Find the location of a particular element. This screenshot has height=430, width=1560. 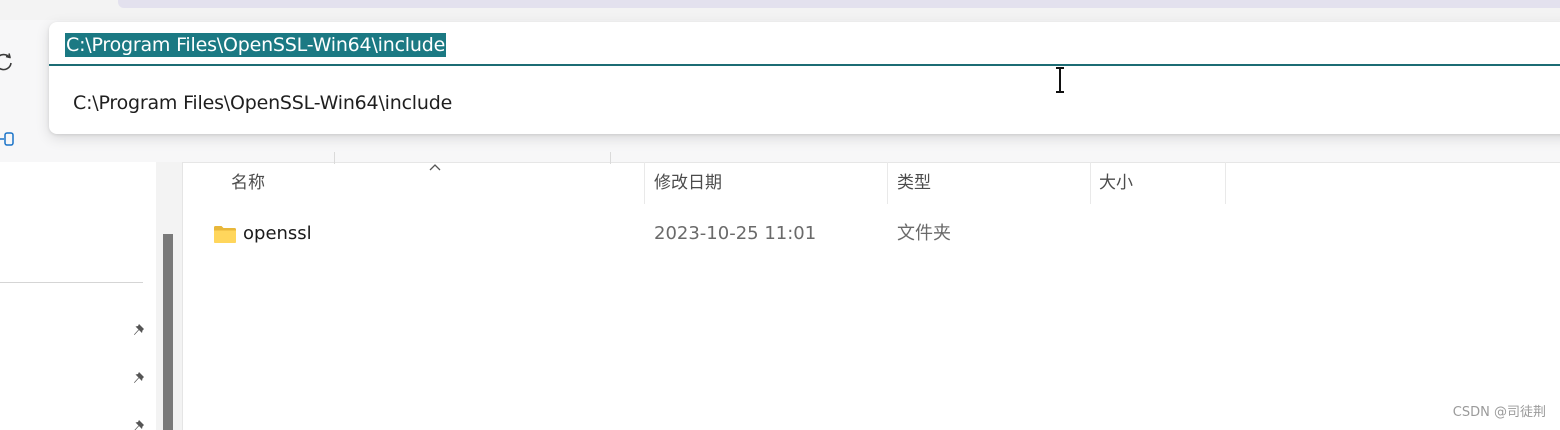

file-type: 文件夹 is located at coordinates (924, 233).